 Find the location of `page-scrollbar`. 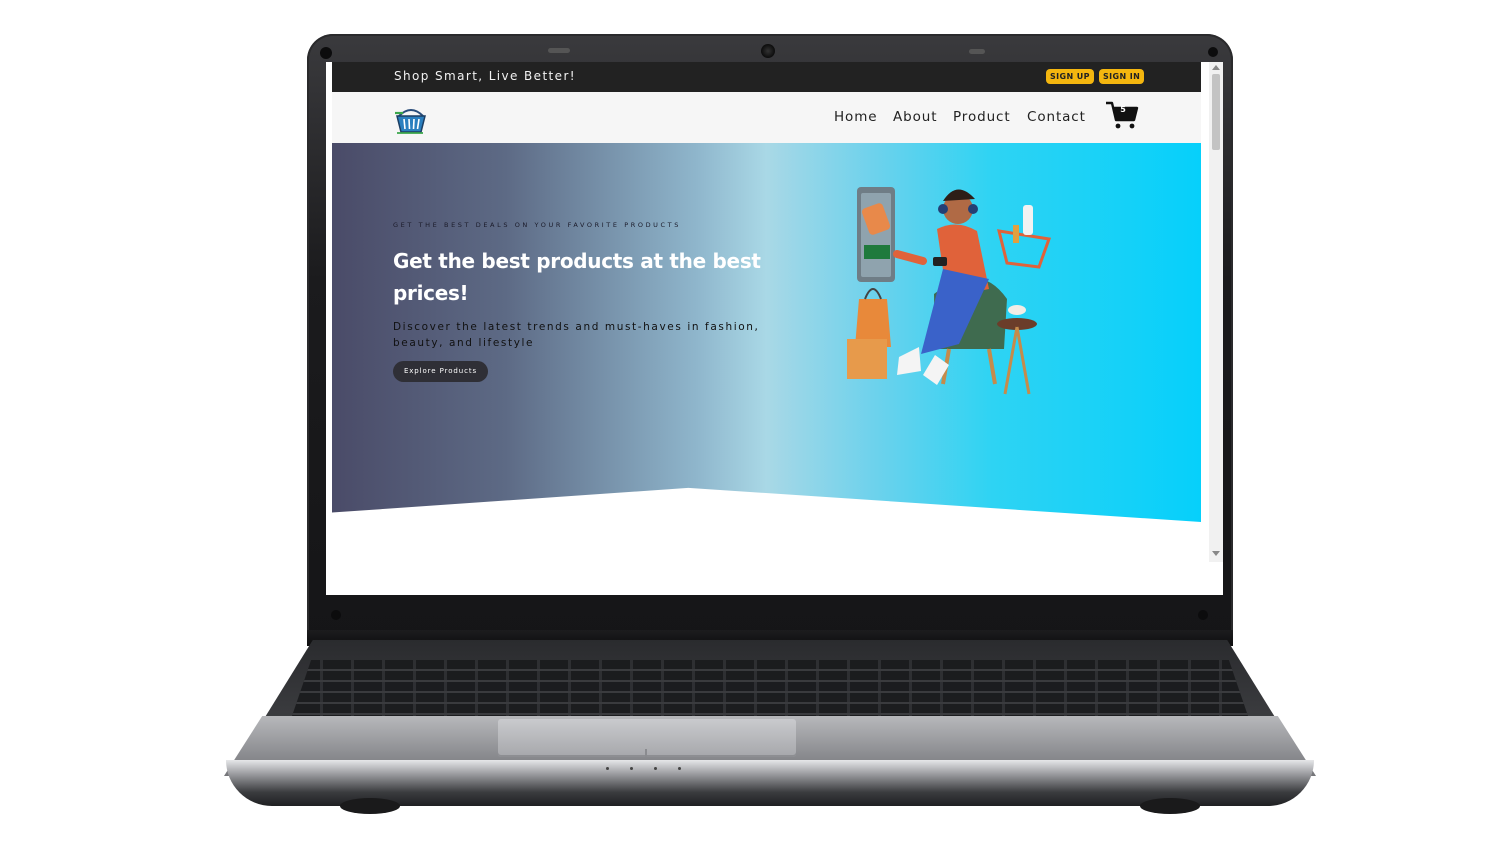

page-scrollbar is located at coordinates (1216, 312).